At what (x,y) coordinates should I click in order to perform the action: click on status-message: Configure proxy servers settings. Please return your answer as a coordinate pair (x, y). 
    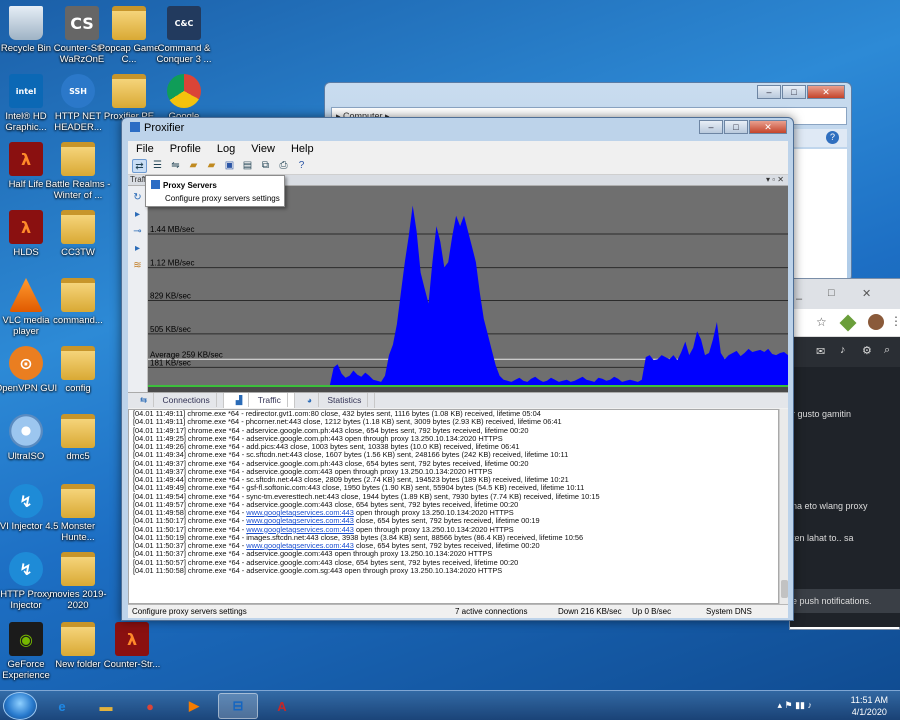
    Looking at the image, I should click on (189, 611).